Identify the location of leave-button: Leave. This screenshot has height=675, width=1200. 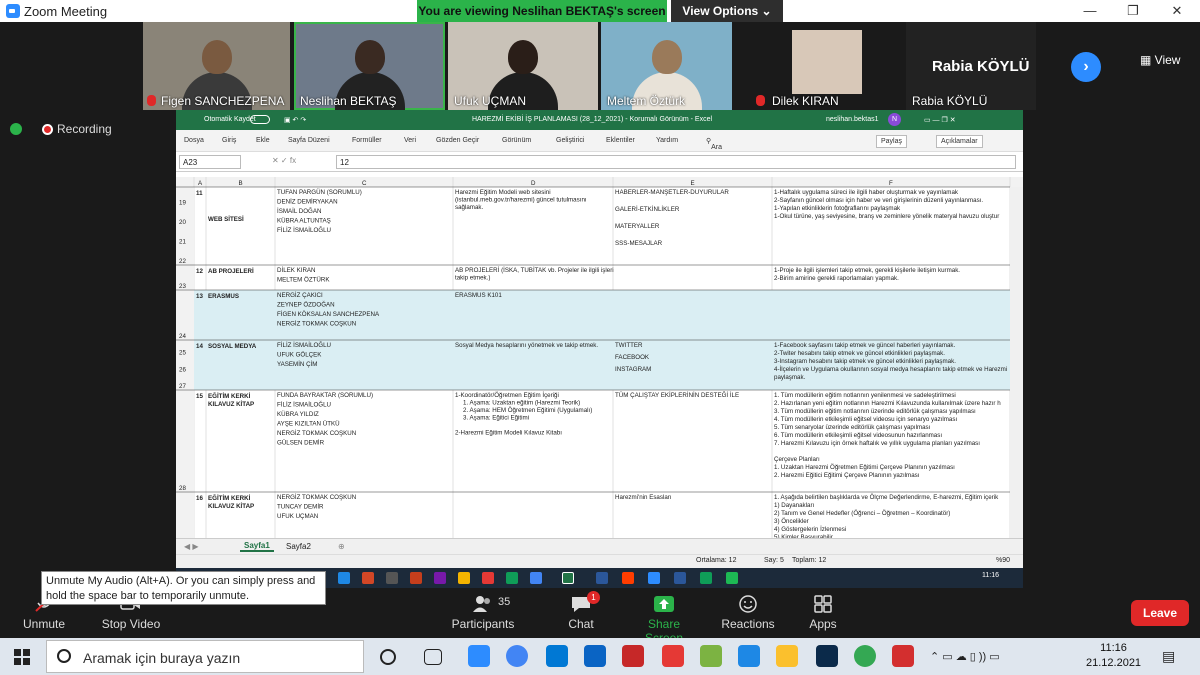
(1160, 613).